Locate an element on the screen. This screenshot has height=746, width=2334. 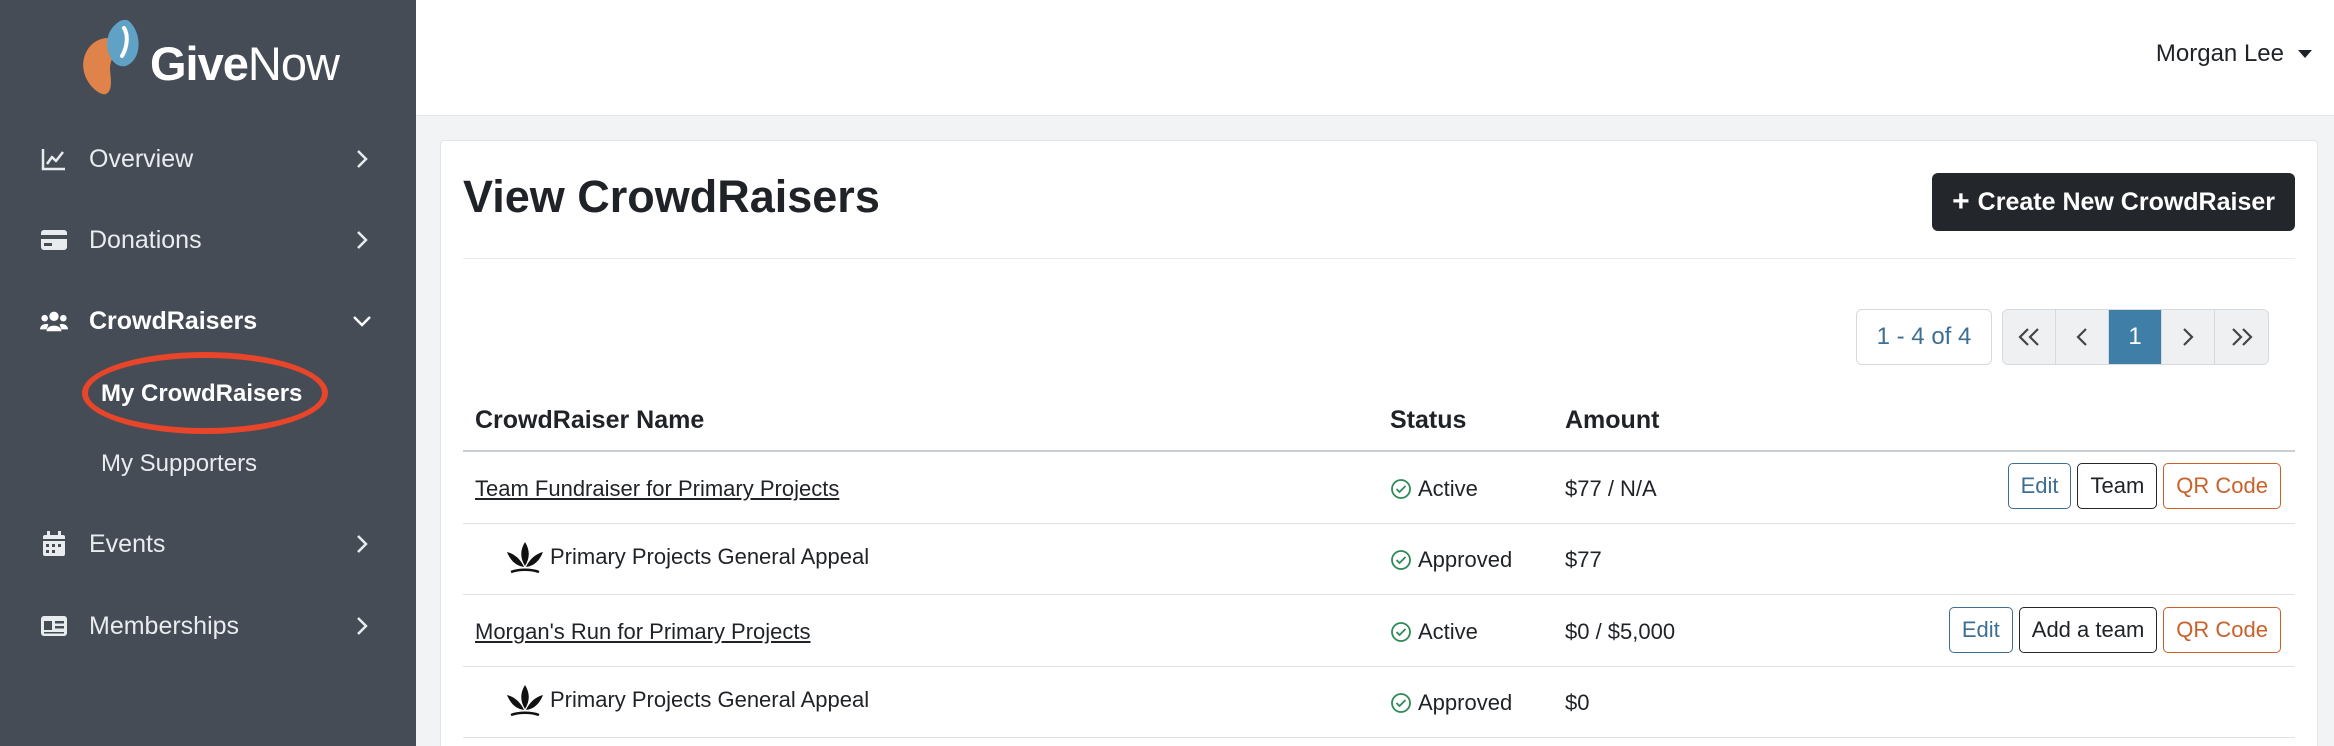
next-page-button is located at coordinates (2188, 337).